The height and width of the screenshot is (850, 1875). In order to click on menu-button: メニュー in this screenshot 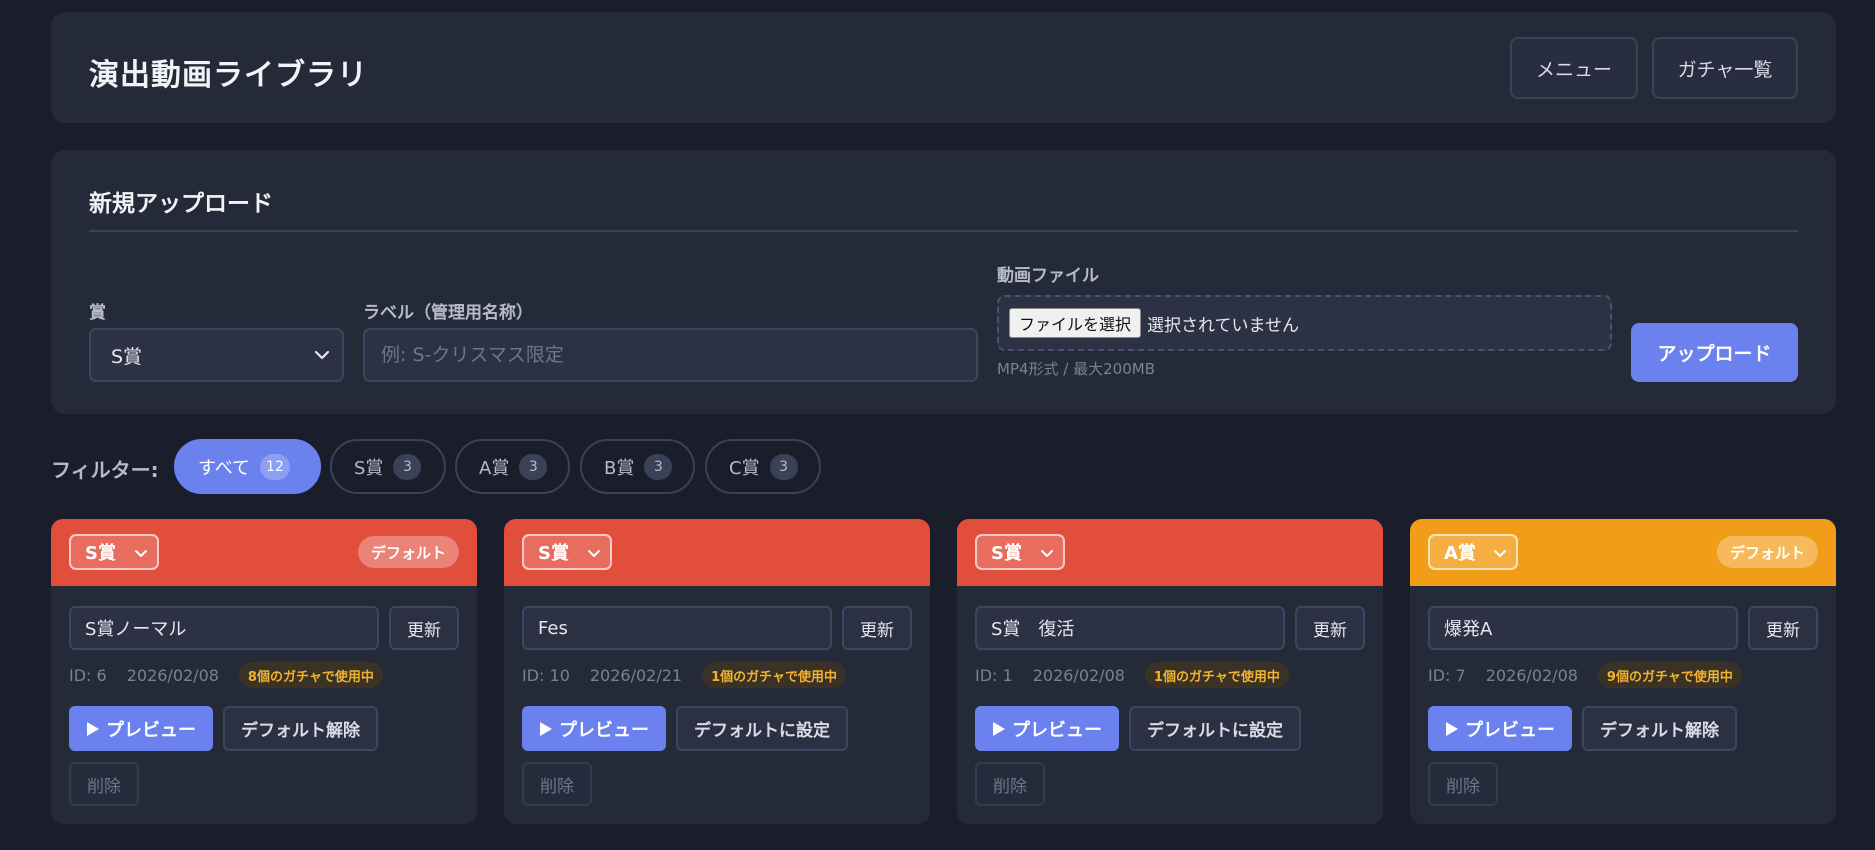, I will do `click(1574, 68)`.